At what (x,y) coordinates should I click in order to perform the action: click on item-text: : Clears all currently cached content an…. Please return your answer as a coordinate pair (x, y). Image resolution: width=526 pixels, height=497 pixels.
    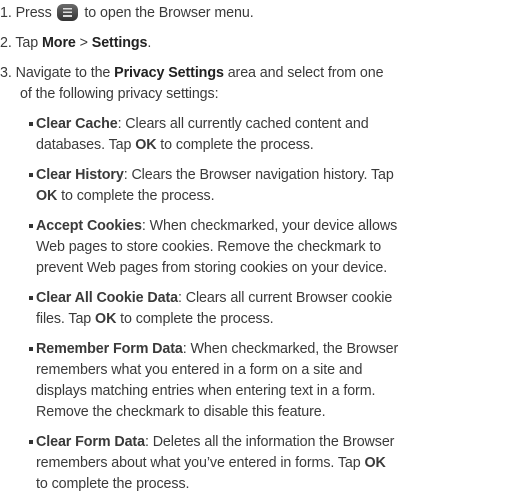
    Looking at the image, I should click on (243, 124).